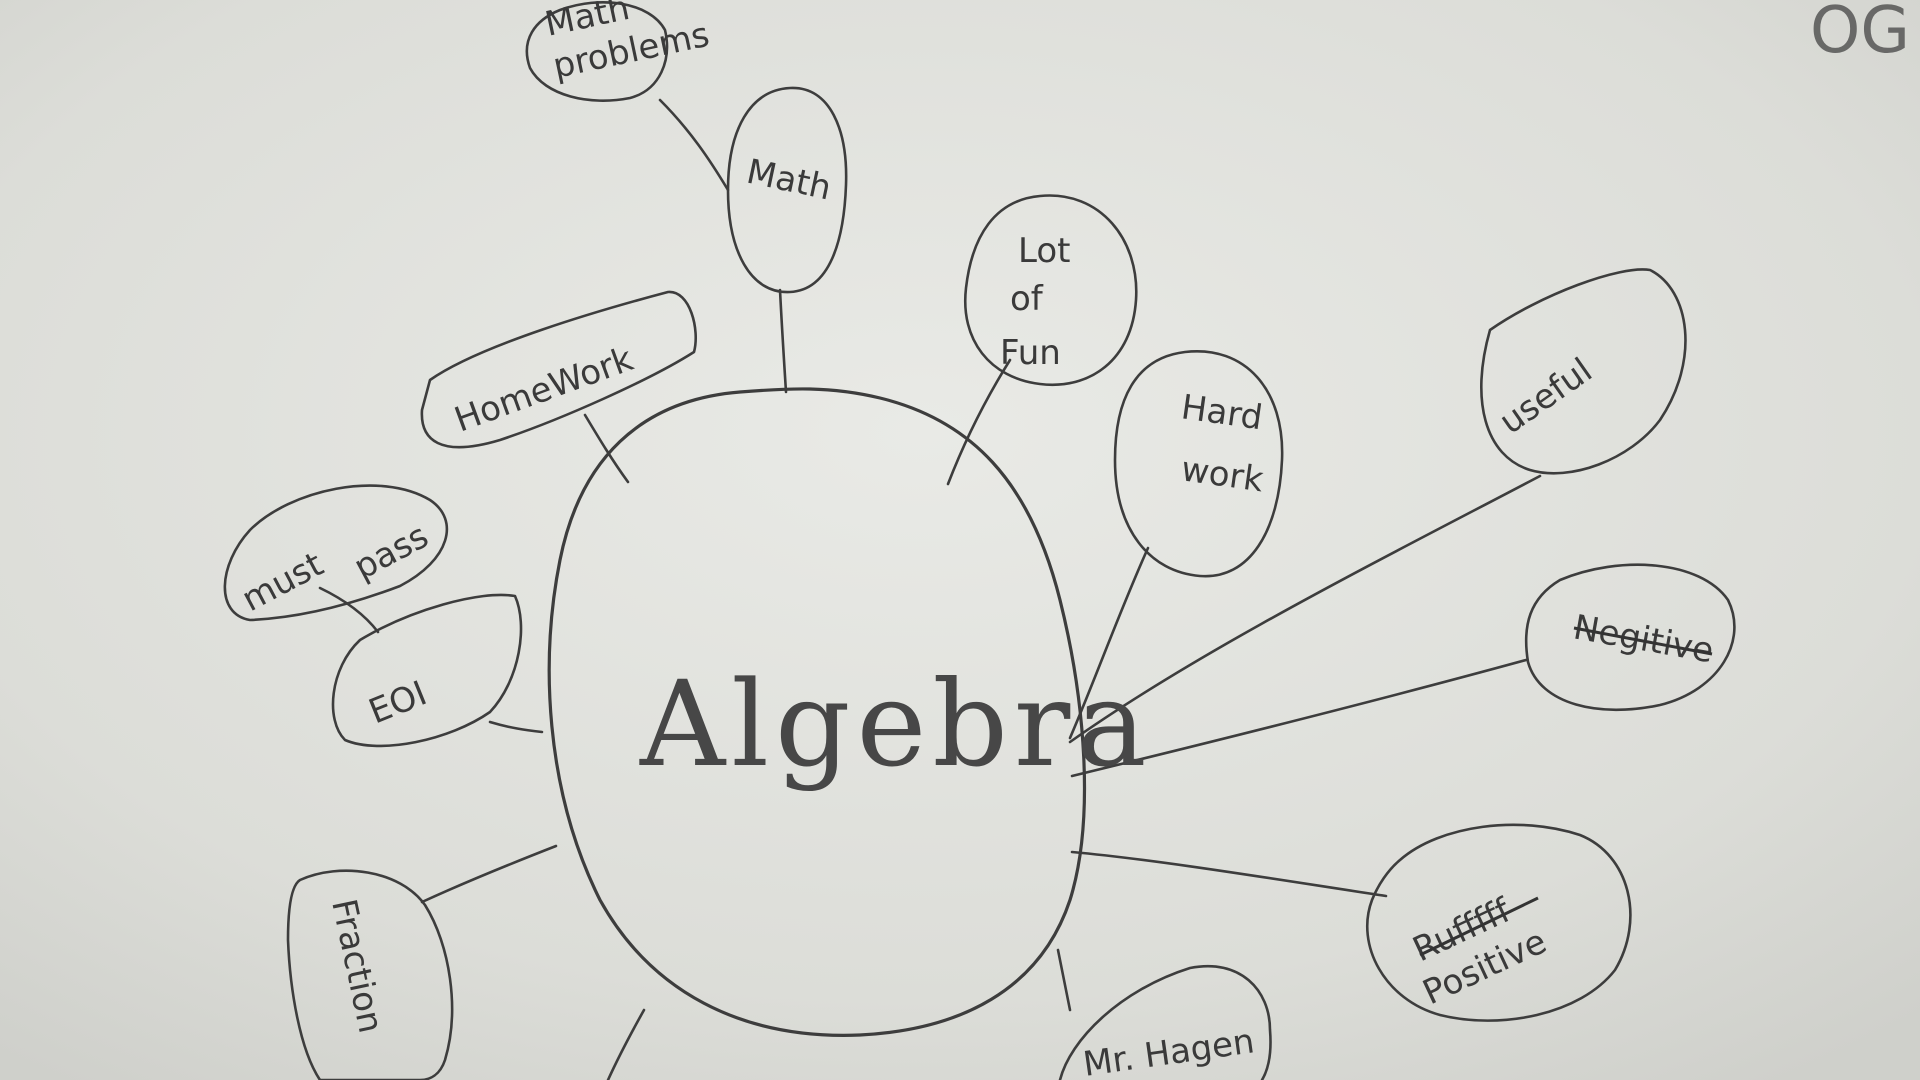 The image size is (1920, 1080). I want to click on node-lot-of-fun-line-2: of, so click(1027, 299).